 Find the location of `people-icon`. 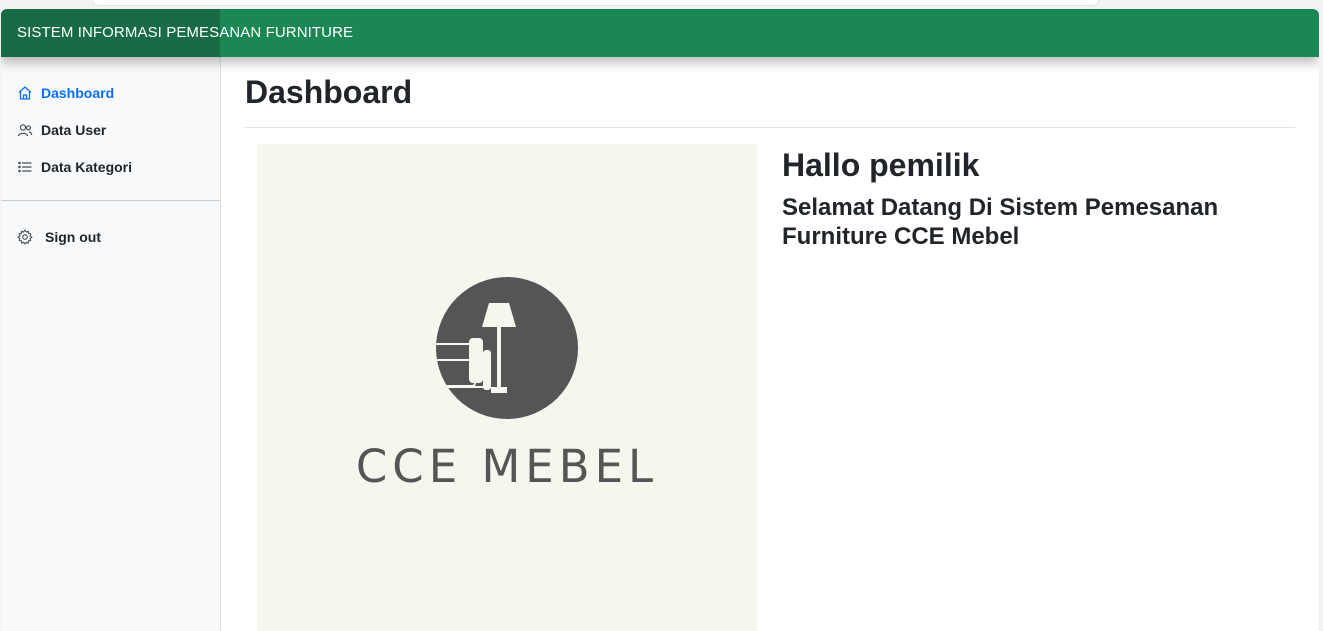

people-icon is located at coordinates (25, 130).